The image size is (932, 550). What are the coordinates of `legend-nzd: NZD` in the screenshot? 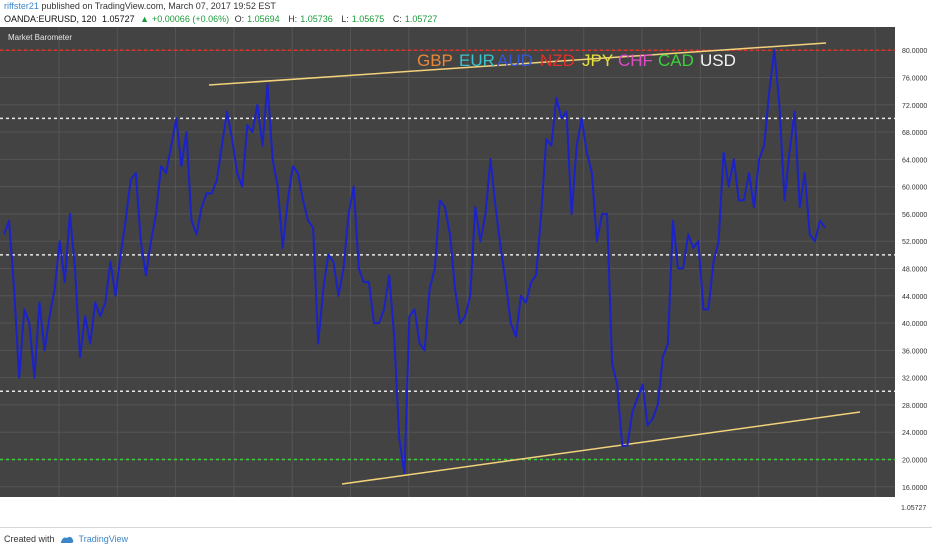 It's located at (557, 60).